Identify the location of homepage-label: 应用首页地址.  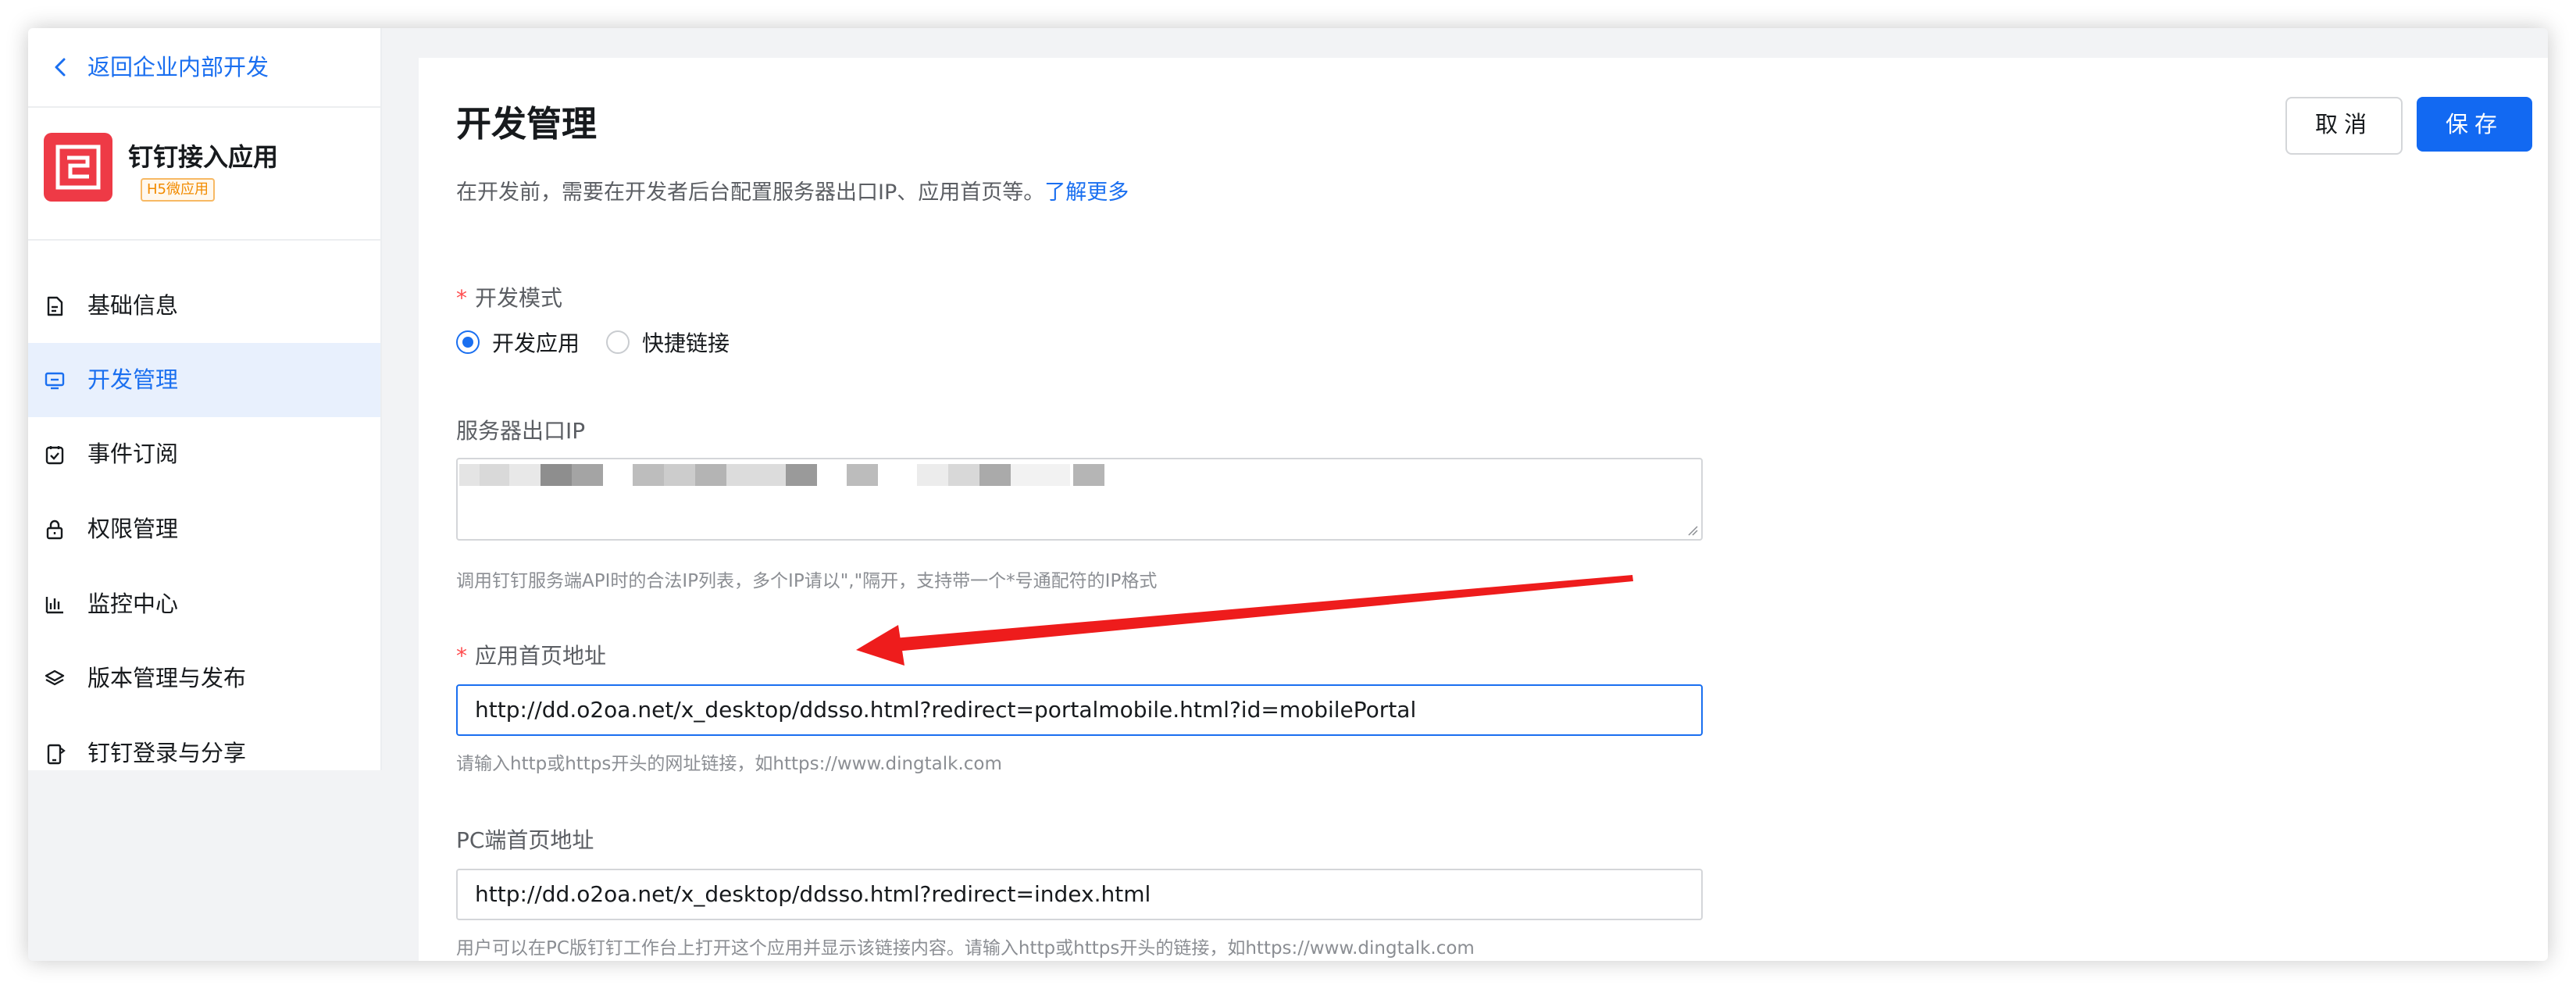
(541, 656).